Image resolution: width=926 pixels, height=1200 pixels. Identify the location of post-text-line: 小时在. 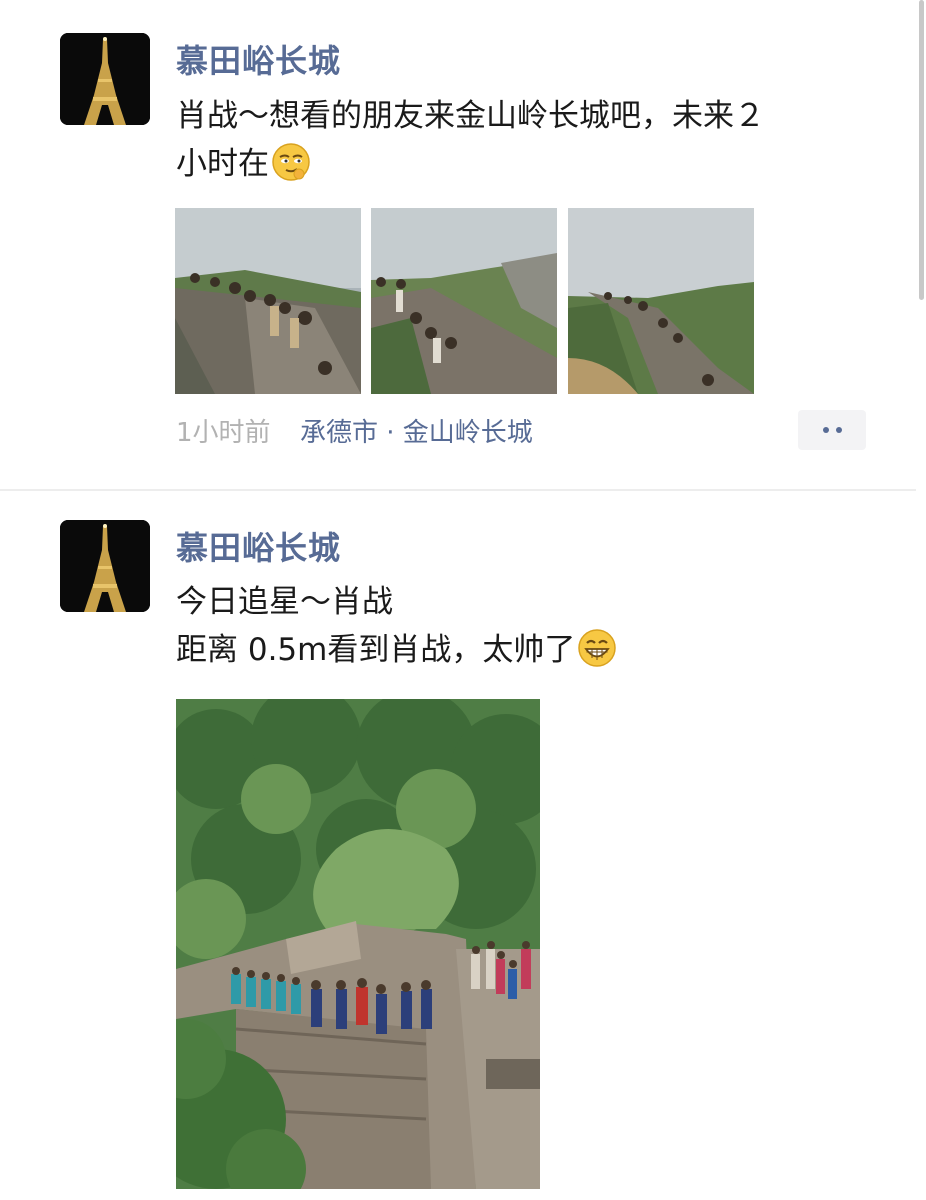
(526, 164).